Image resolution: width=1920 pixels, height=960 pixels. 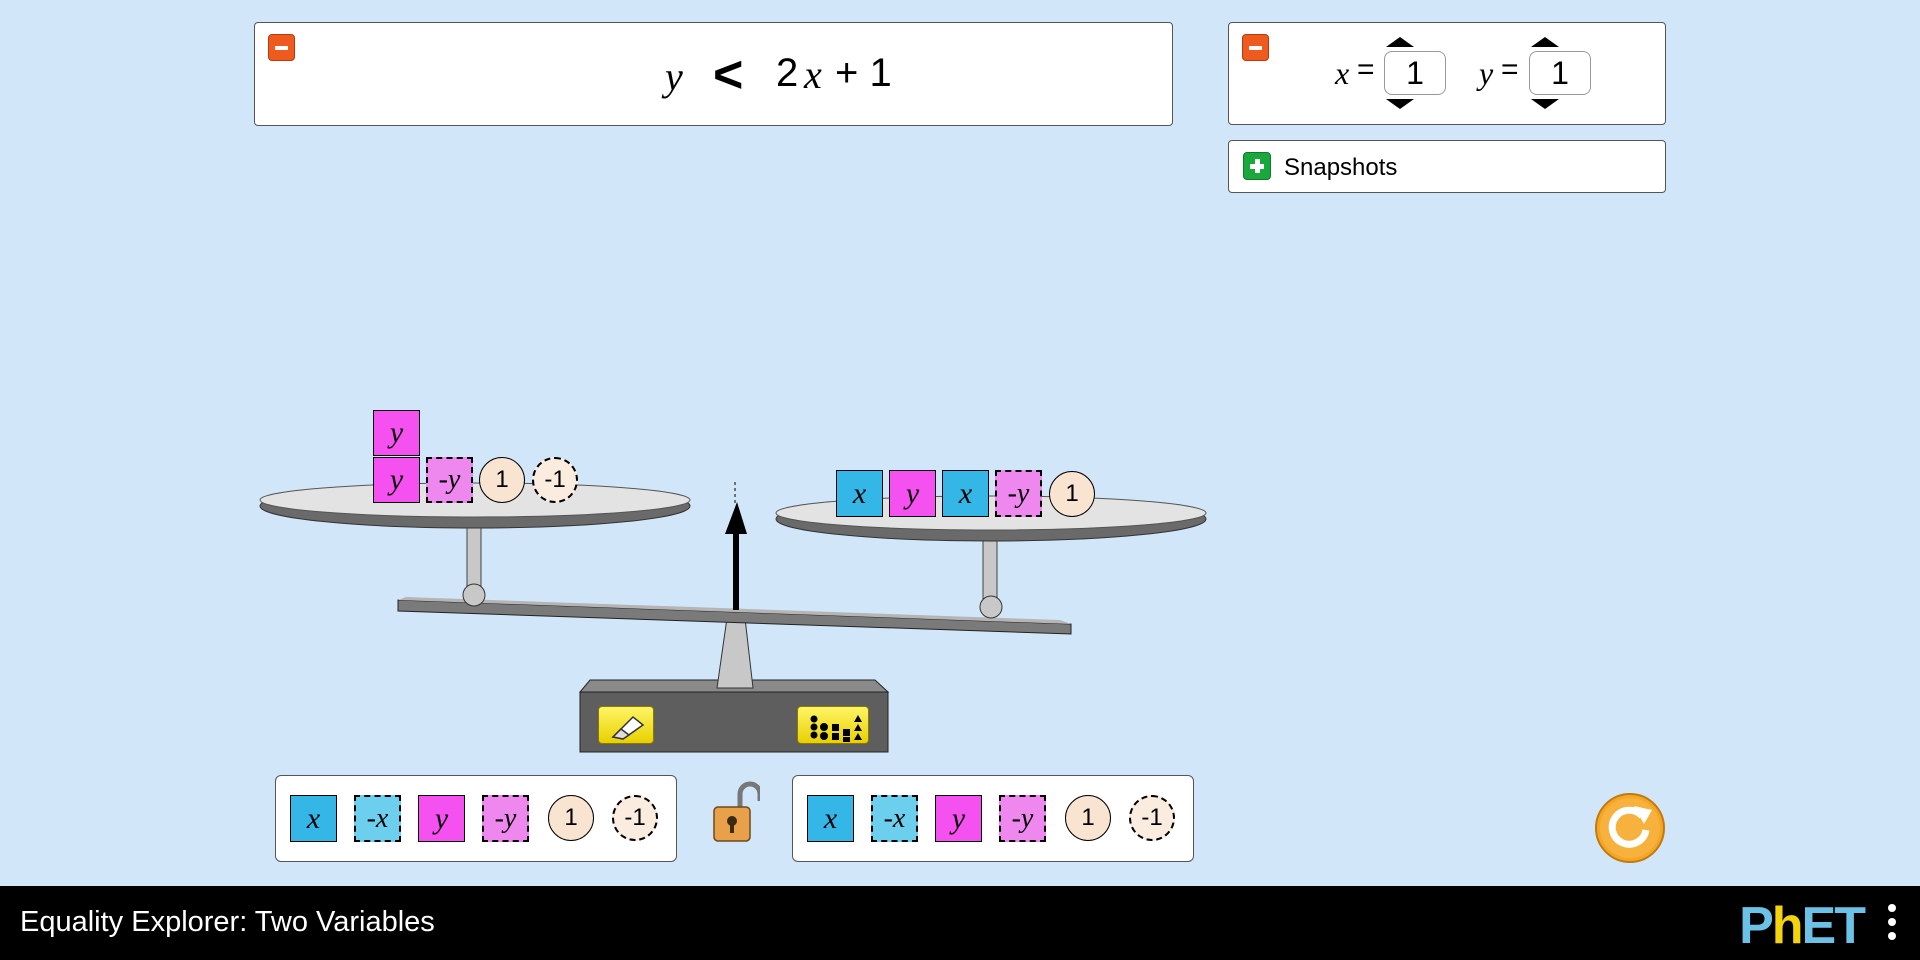 I want to click on organize-icon, so click(x=836, y=728).